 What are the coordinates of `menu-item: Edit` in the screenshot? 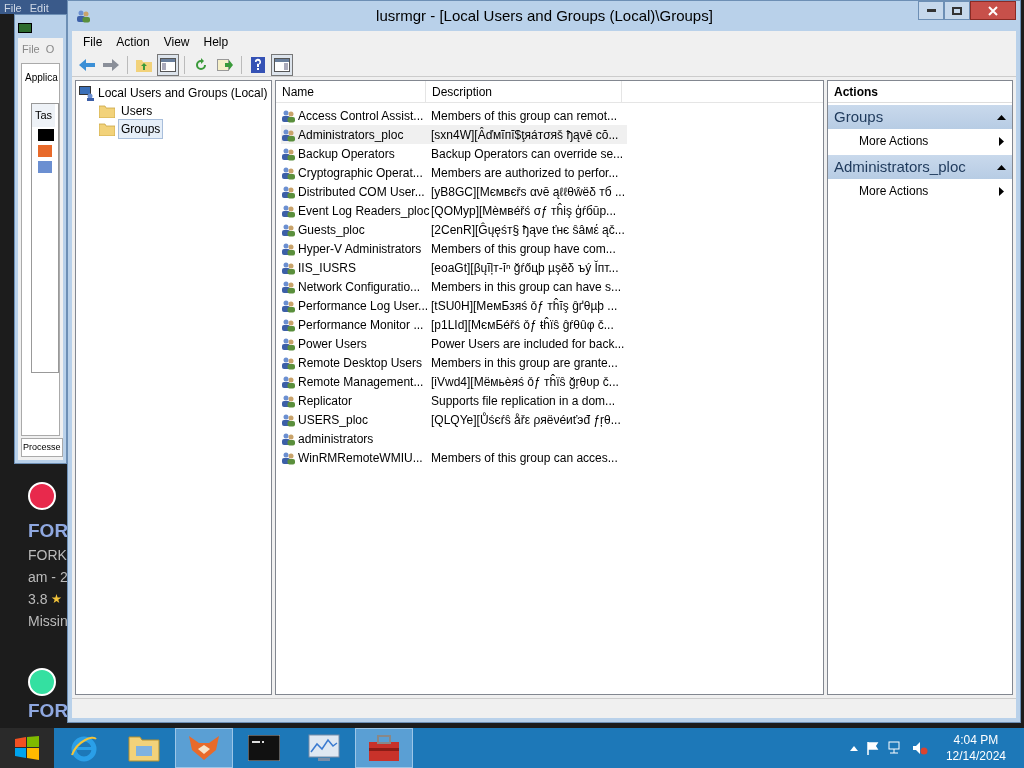 It's located at (39, 8).